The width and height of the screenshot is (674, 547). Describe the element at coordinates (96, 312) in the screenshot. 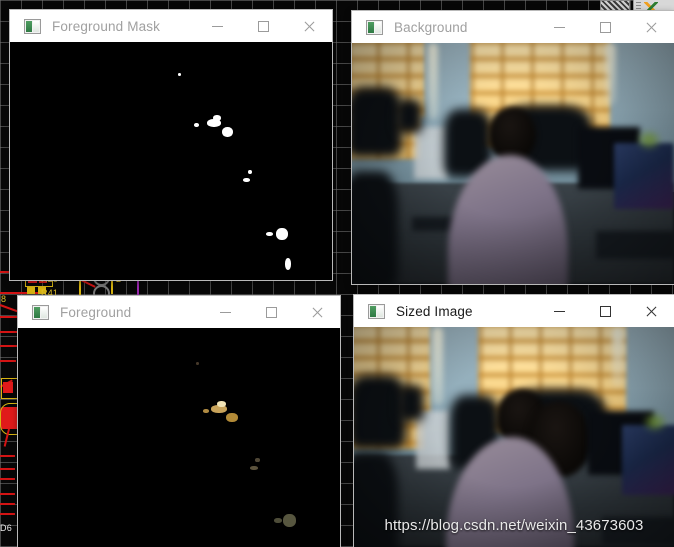

I see `window-title: Foreground` at that location.